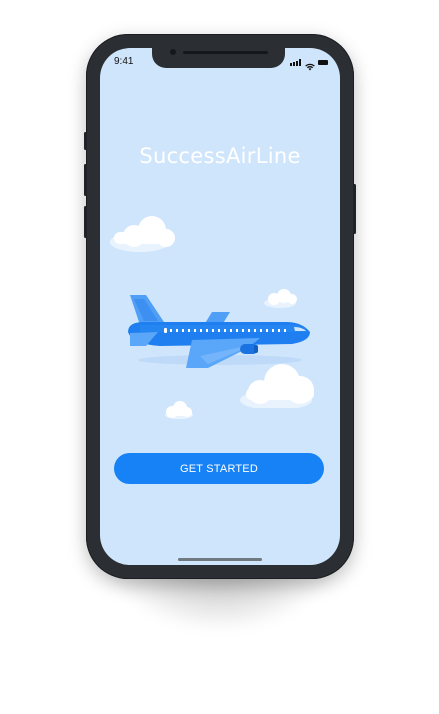  What do you see at coordinates (225, 52) in the screenshot?
I see `earpiece-speaker` at bounding box center [225, 52].